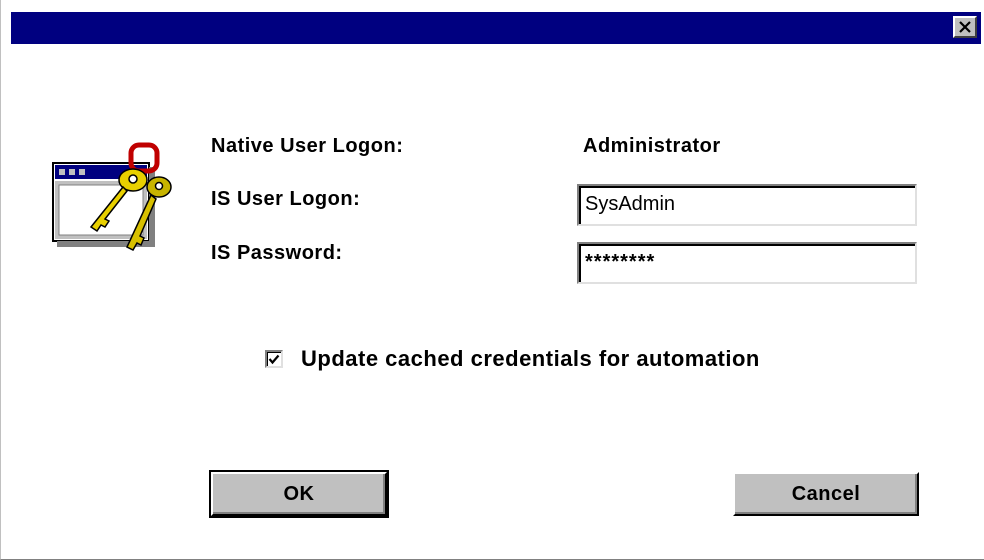  I want to click on native-logon-value: Administrator, so click(652, 146).